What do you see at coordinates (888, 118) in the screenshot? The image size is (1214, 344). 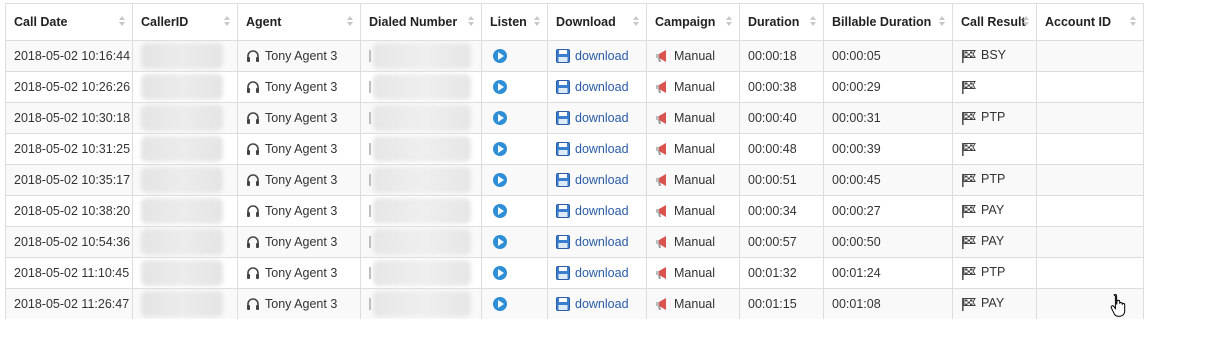 I see `billable-duration-cell: 00:00:31` at bounding box center [888, 118].